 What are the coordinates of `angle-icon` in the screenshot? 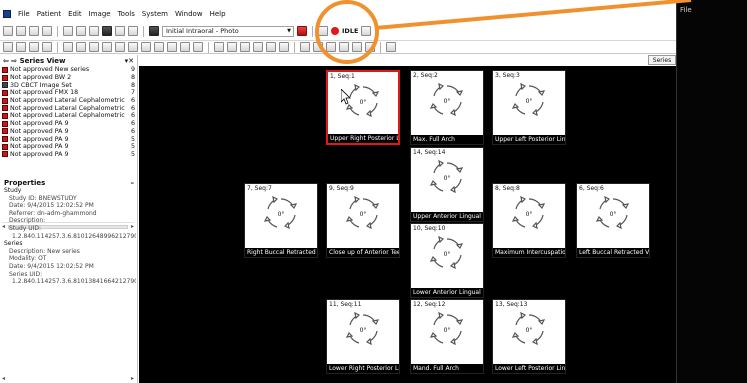 It's located at (284, 47).